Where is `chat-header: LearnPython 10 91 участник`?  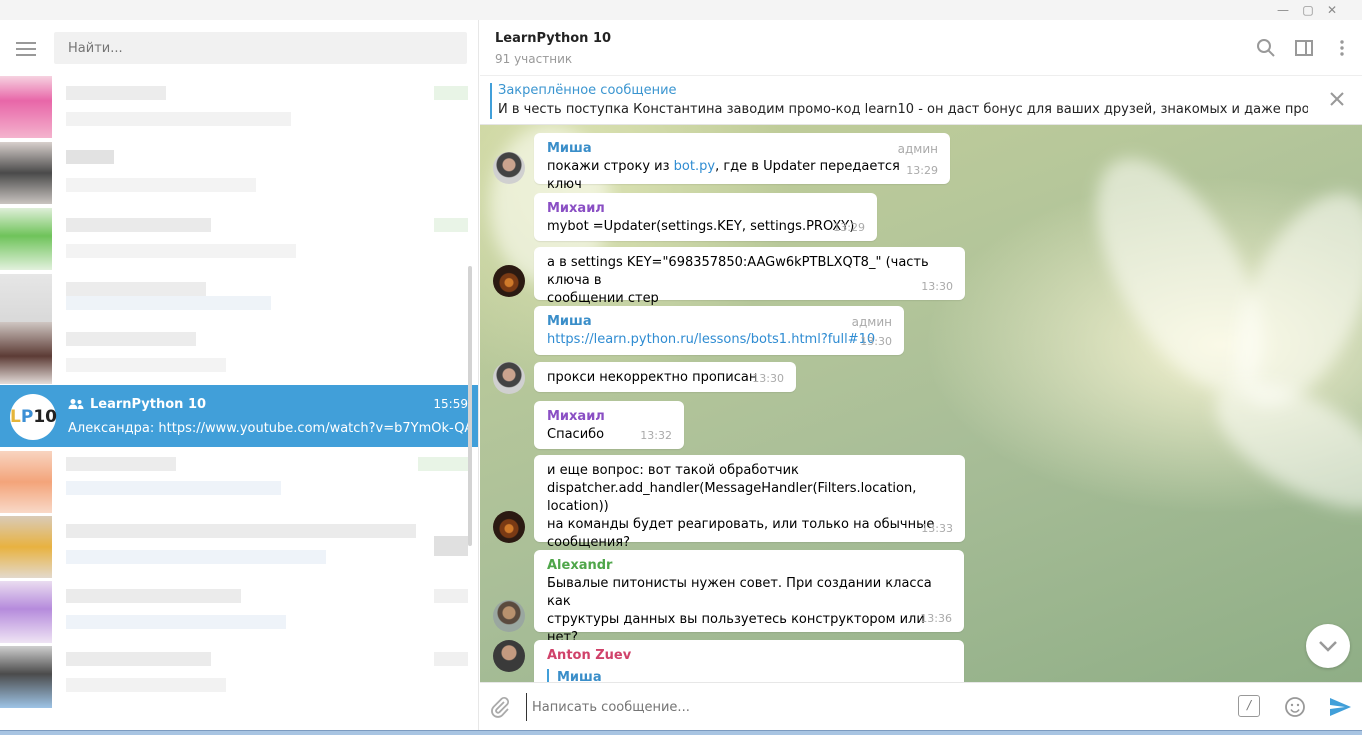
chat-header: LearnPython 10 91 участник is located at coordinates (921, 47).